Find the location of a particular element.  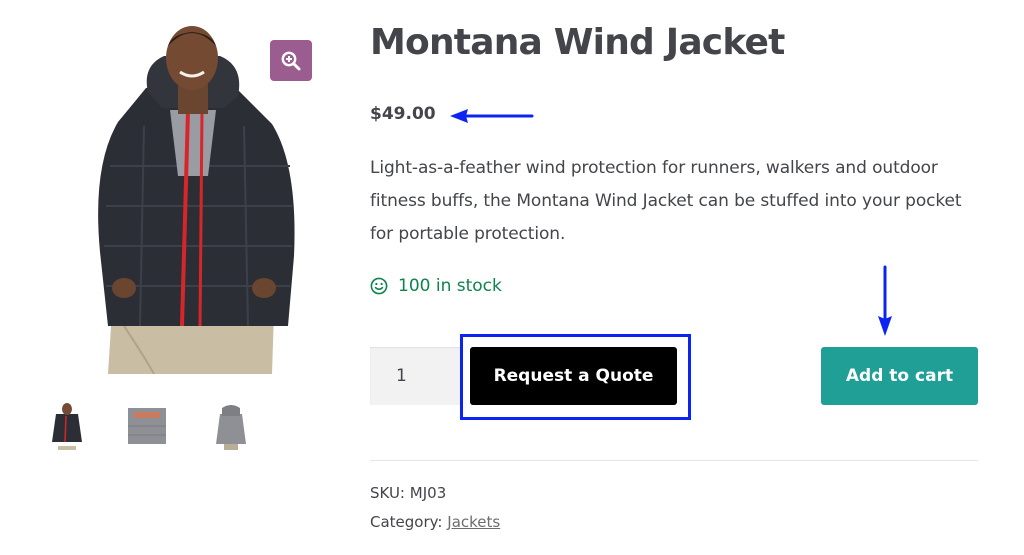

stock-text: 100 in stock is located at coordinates (450, 286).